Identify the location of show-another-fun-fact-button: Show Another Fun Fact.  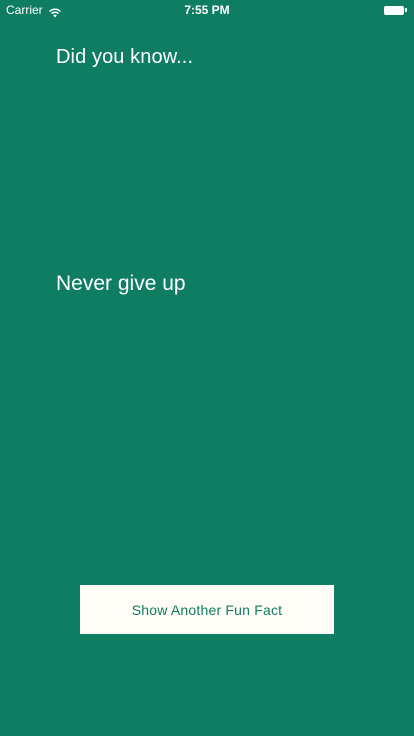
(207, 609).